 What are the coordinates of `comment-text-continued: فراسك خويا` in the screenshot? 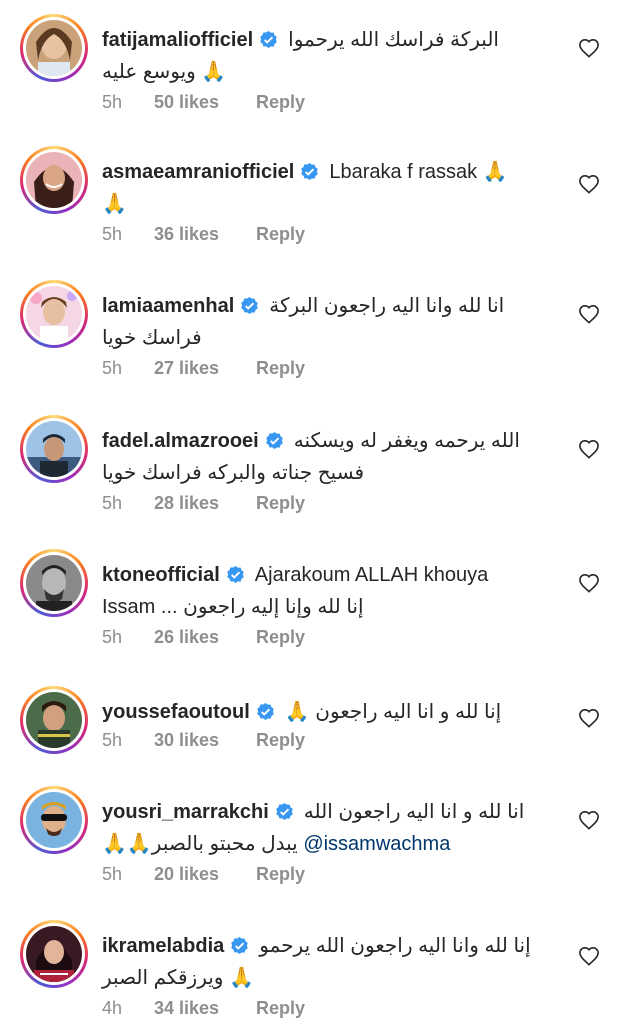 It's located at (152, 338).